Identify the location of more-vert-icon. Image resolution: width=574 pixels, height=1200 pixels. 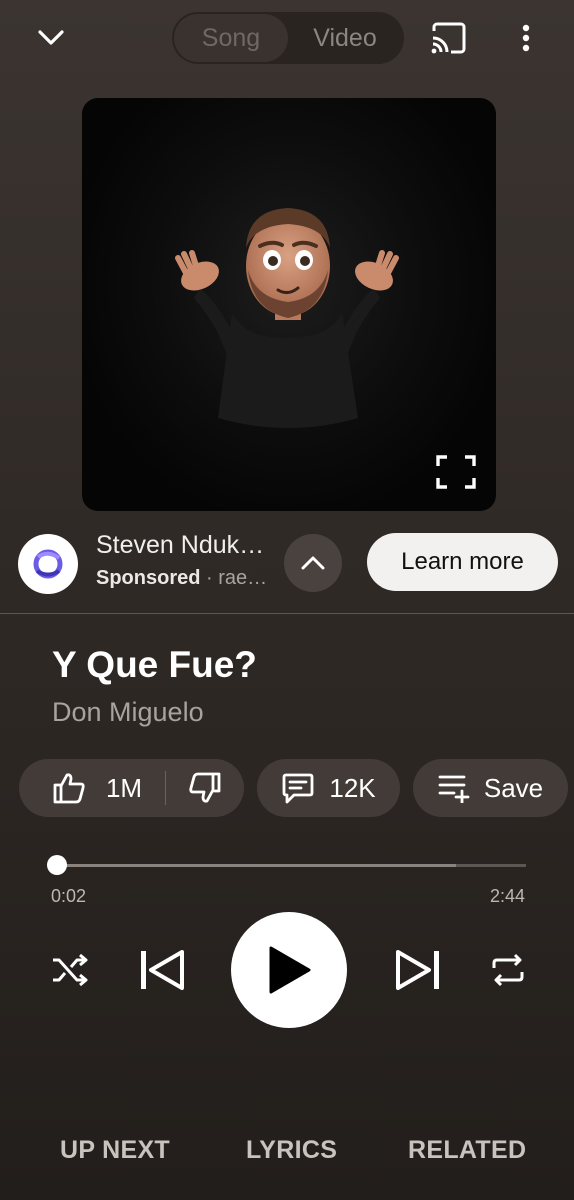
(526, 38).